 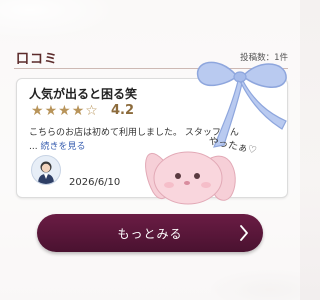 I want to click on star-empty-icon: ☆, so click(x=92, y=111).